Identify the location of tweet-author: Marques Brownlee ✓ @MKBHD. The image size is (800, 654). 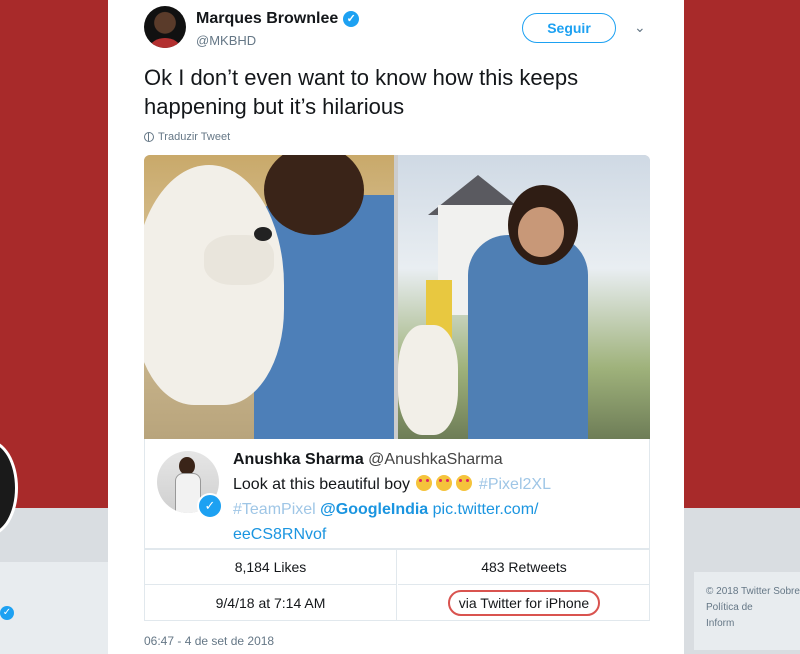
(252, 27).